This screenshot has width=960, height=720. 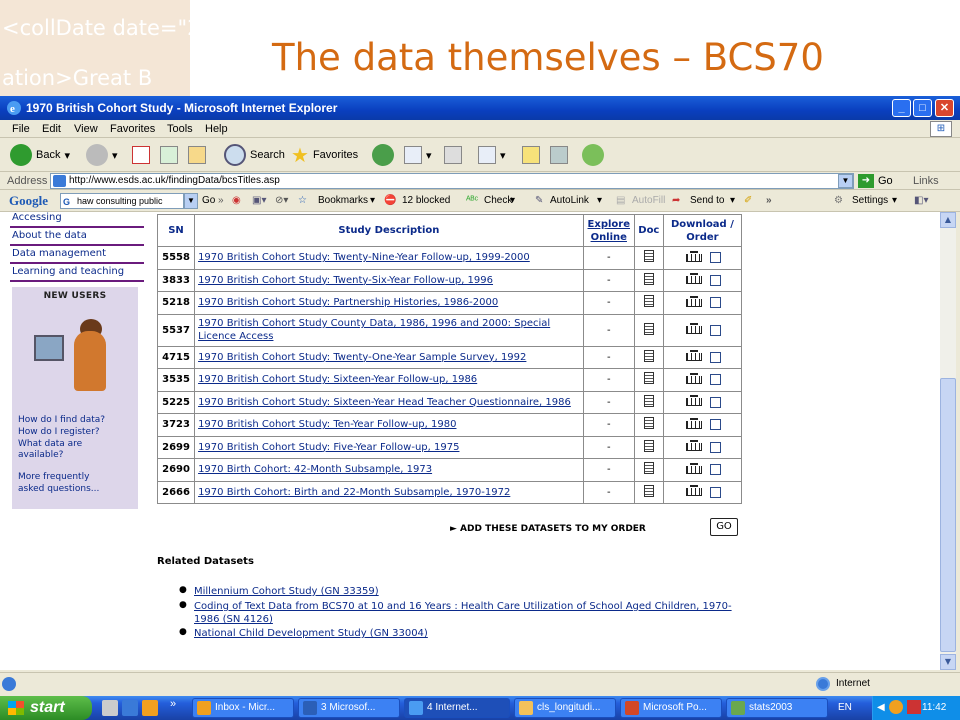 I want to click on back-button: Back ▾, so click(x=40, y=155).